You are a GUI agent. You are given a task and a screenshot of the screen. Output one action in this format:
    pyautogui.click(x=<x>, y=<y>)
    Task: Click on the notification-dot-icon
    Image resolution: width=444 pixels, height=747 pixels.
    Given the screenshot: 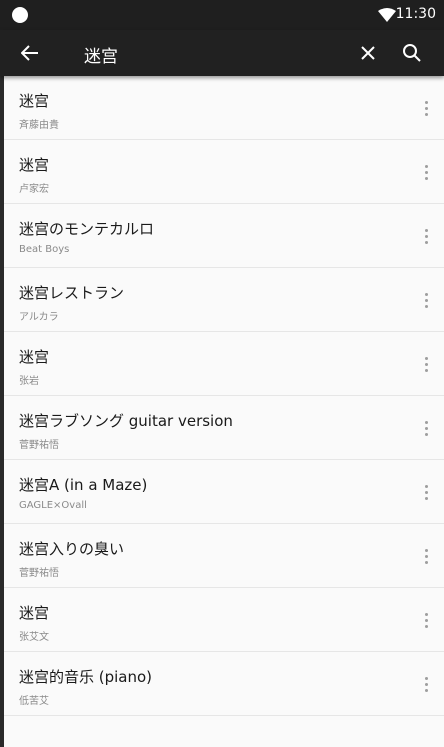 What is the action you would take?
    pyautogui.click(x=20, y=15)
    